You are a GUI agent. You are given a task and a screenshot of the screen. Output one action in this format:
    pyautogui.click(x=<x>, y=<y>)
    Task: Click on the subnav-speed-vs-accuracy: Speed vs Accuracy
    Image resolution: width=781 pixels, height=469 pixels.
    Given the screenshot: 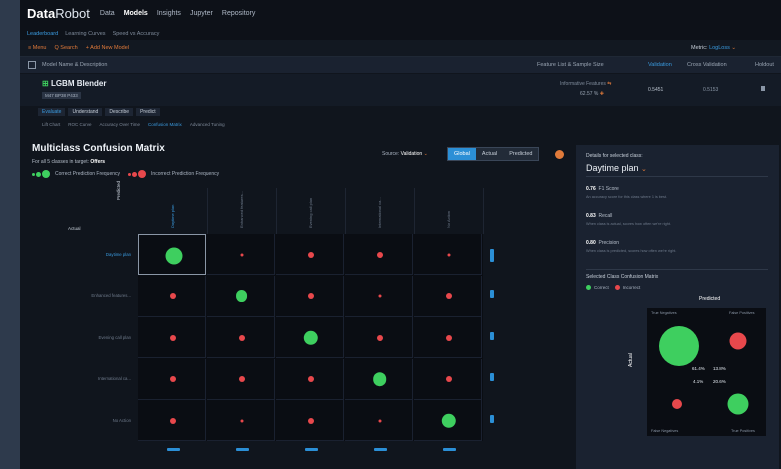 What is the action you would take?
    pyautogui.click(x=136, y=34)
    